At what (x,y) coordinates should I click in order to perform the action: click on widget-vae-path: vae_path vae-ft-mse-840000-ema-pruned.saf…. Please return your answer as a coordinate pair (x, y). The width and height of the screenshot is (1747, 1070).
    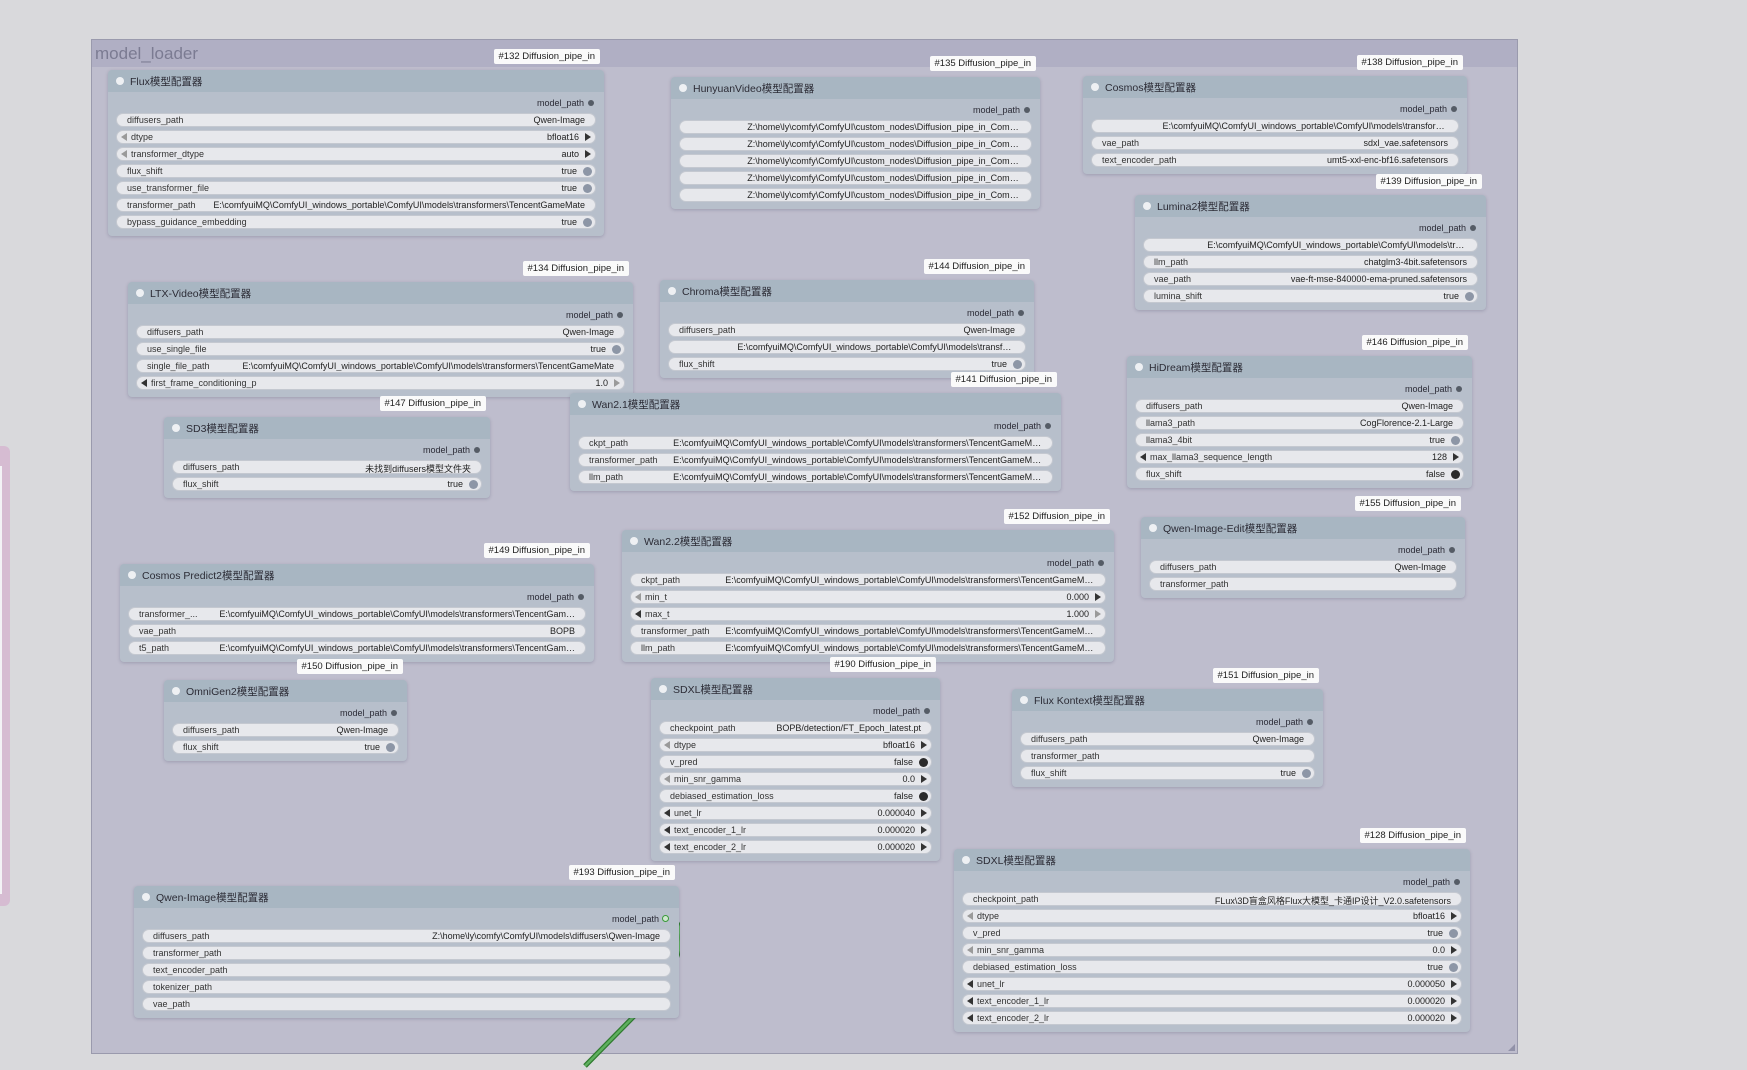
    Looking at the image, I should click on (1310, 279).